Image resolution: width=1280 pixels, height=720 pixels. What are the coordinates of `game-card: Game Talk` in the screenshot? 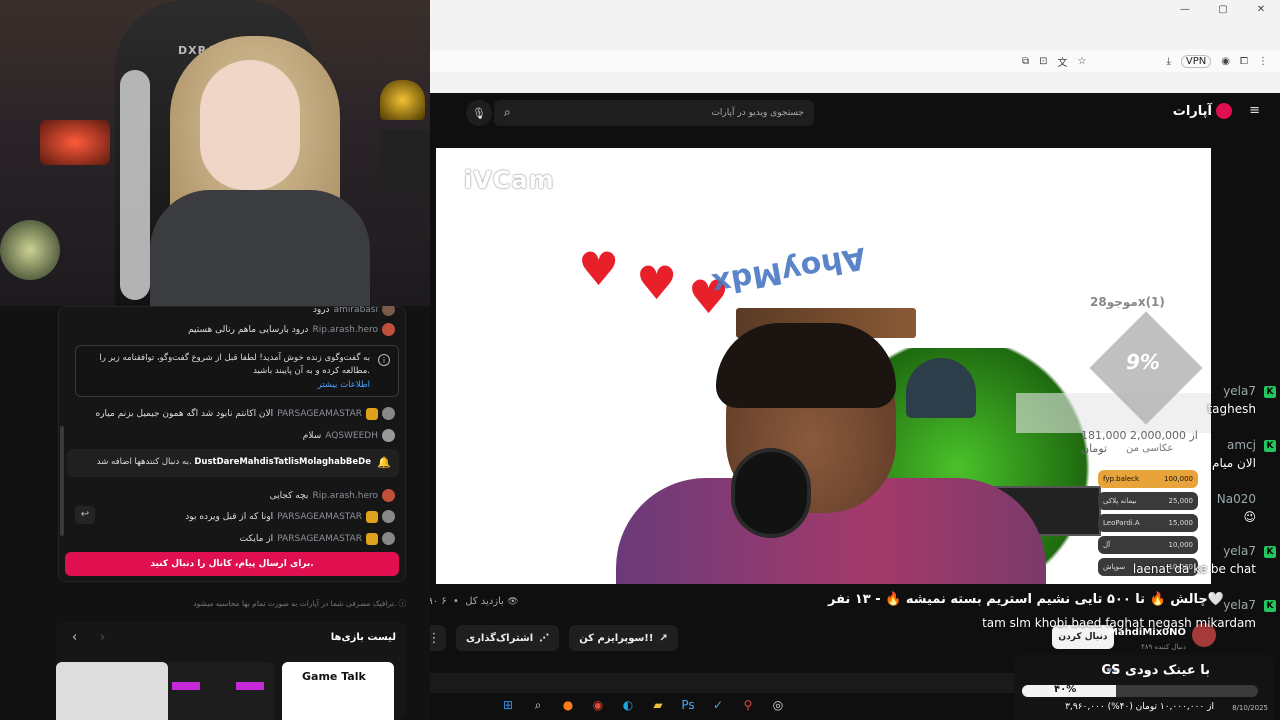 It's located at (338, 691).